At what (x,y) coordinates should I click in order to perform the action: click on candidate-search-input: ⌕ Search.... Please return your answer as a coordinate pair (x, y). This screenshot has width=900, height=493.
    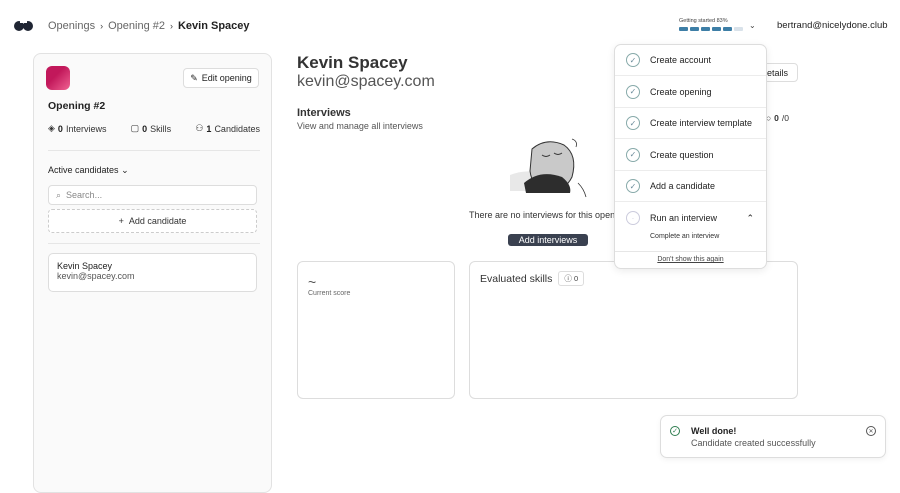
    Looking at the image, I should click on (152, 195).